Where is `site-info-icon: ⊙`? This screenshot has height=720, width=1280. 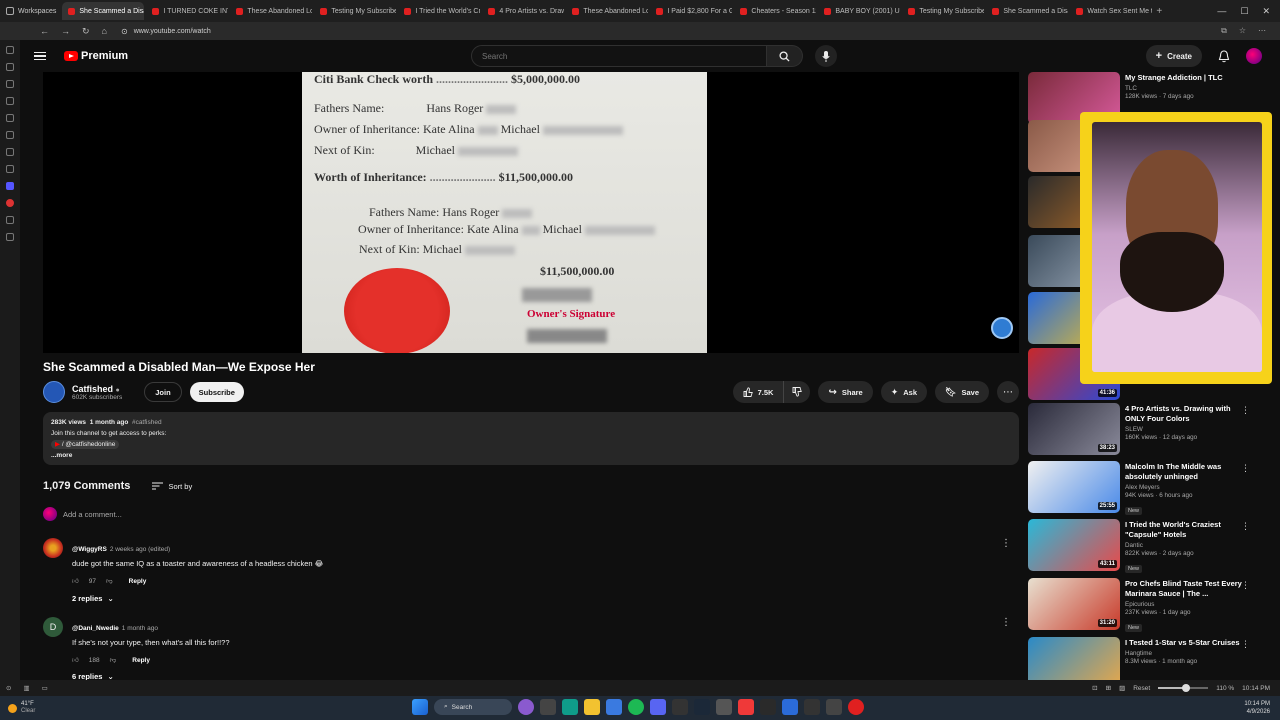 site-info-icon: ⊙ is located at coordinates (124, 31).